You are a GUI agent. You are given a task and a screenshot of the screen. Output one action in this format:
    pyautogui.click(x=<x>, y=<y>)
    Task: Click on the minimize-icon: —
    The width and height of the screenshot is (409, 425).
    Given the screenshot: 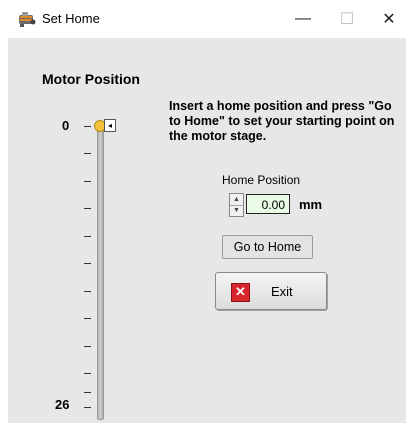 What is the action you would take?
    pyautogui.click(x=303, y=18)
    